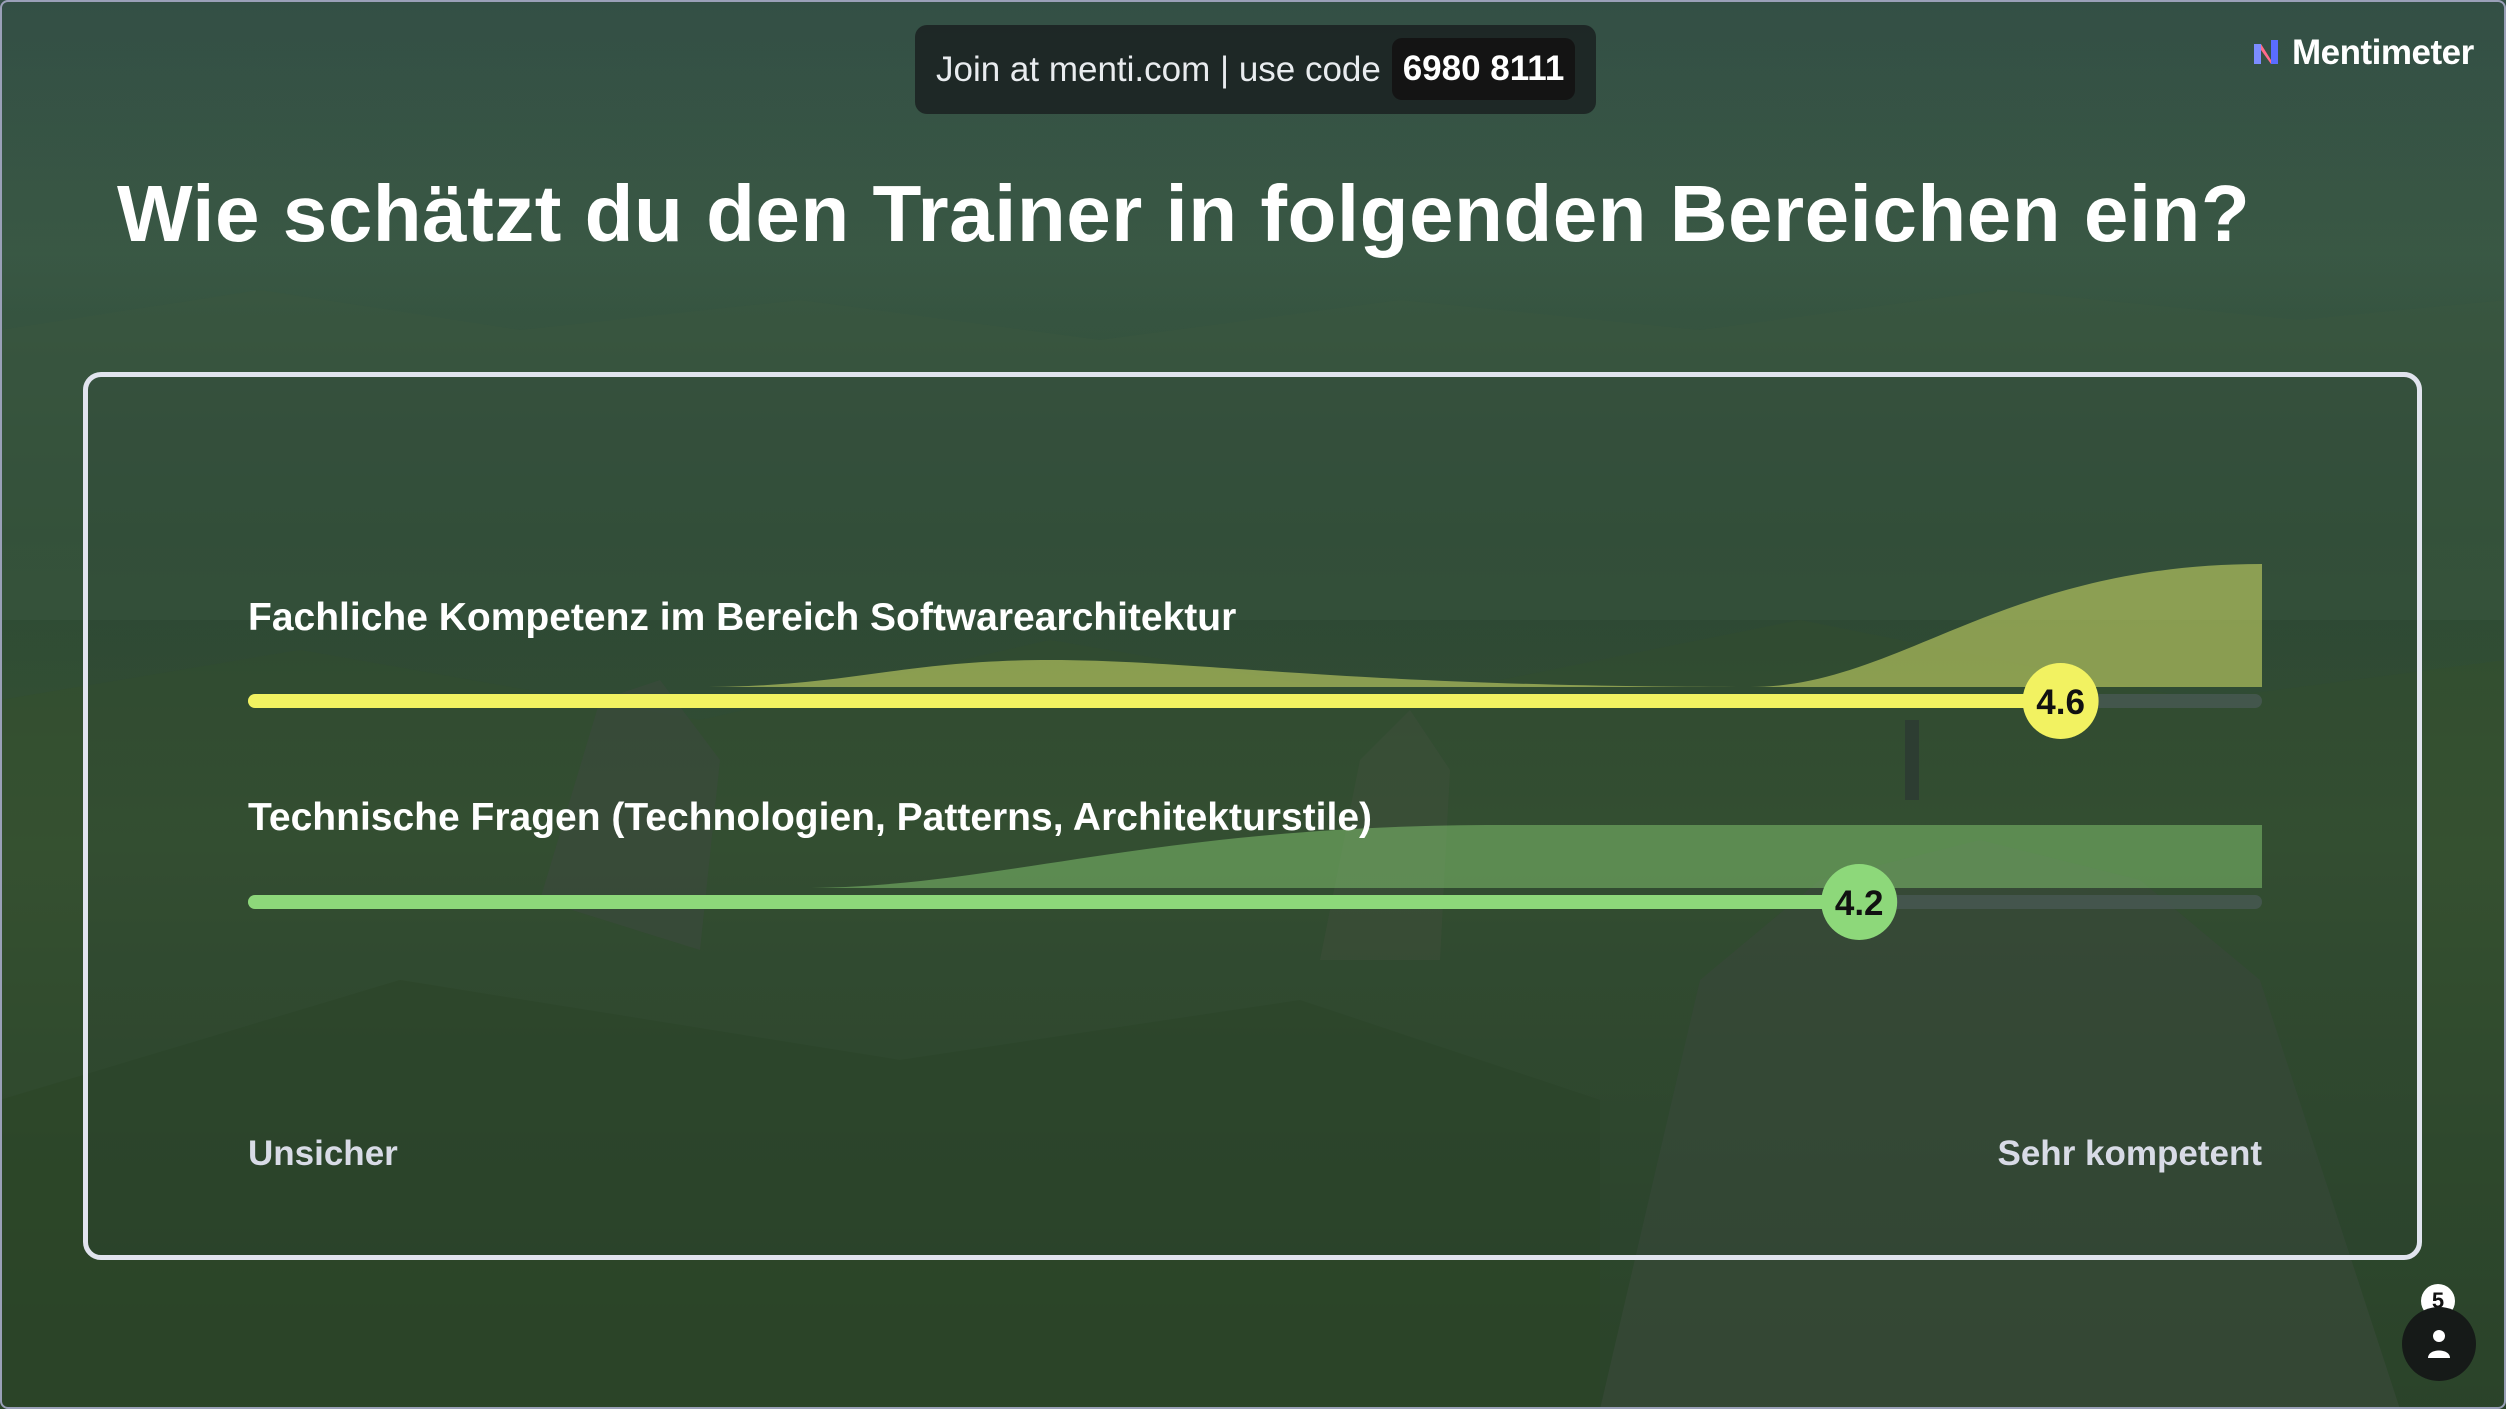 The image size is (2506, 1409). Describe the element at coordinates (323, 1153) in the screenshot. I see `scale-min-label: Unsicher` at that location.